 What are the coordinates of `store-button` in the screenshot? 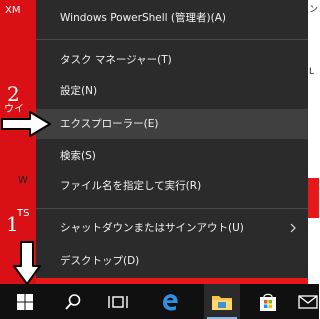 It's located at (268, 301).